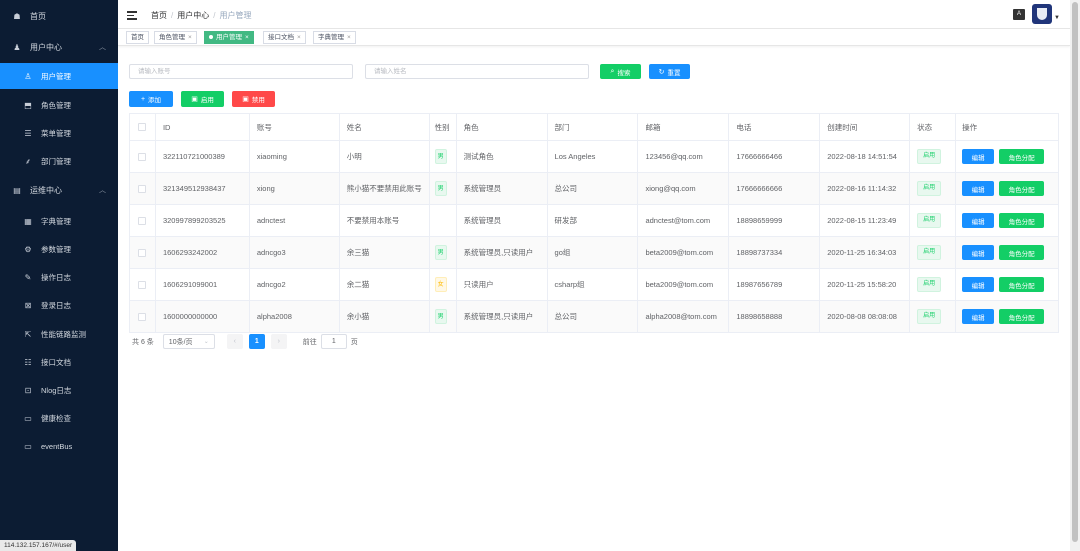 This screenshot has width=1080, height=551. I want to click on select-all-checkbox, so click(142, 127).